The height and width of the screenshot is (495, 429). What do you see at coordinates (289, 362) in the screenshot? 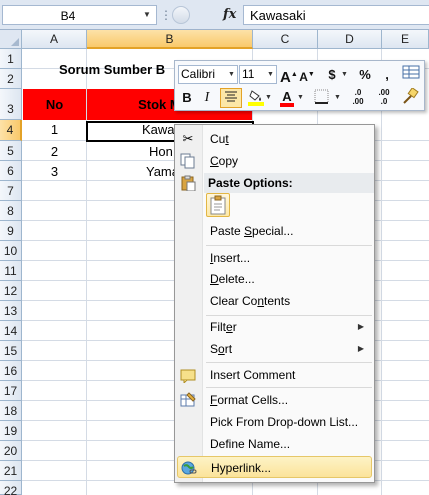
I see `menu-separator` at bounding box center [289, 362].